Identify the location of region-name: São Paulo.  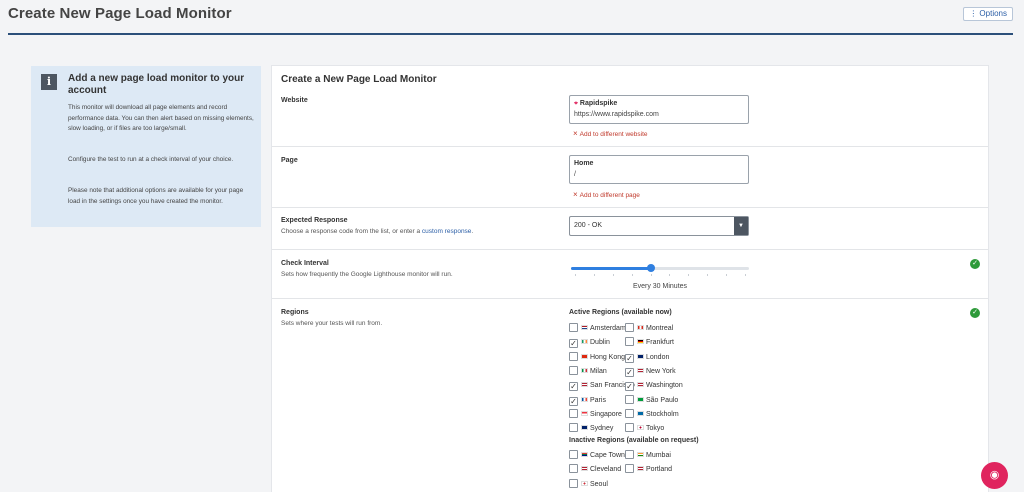
(662, 400).